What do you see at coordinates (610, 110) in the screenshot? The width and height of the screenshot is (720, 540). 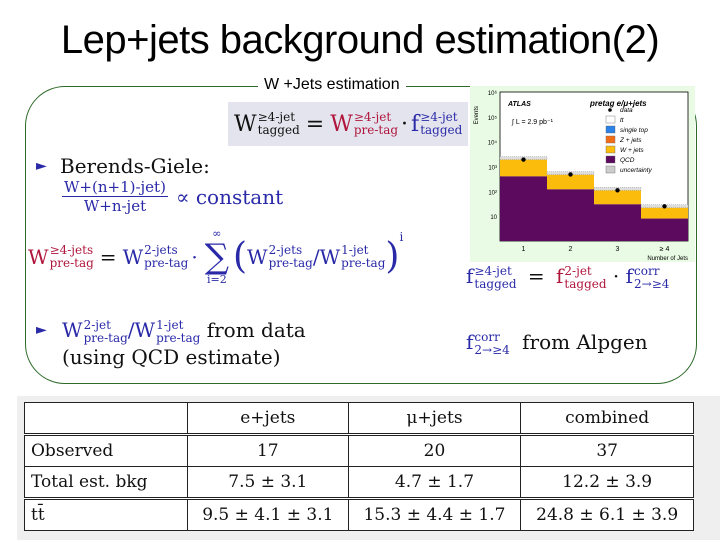 I see `legend-marker` at bounding box center [610, 110].